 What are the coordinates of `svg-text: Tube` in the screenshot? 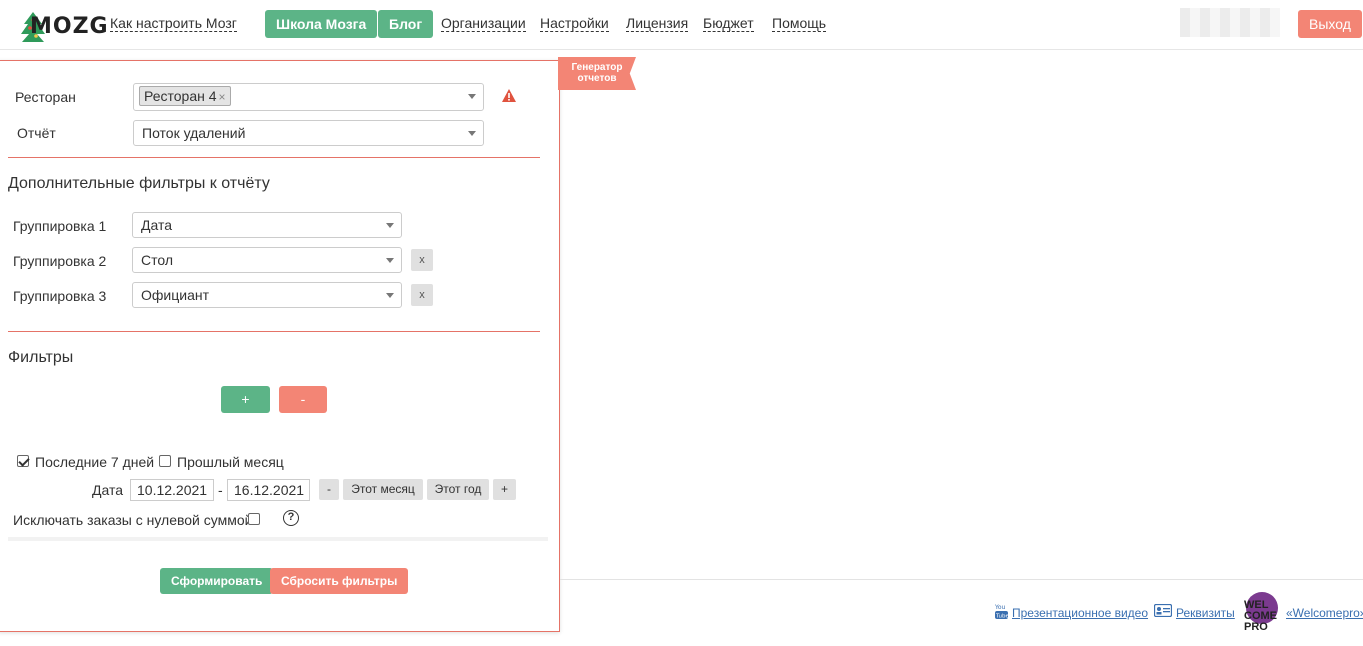 It's located at (1001, 617).